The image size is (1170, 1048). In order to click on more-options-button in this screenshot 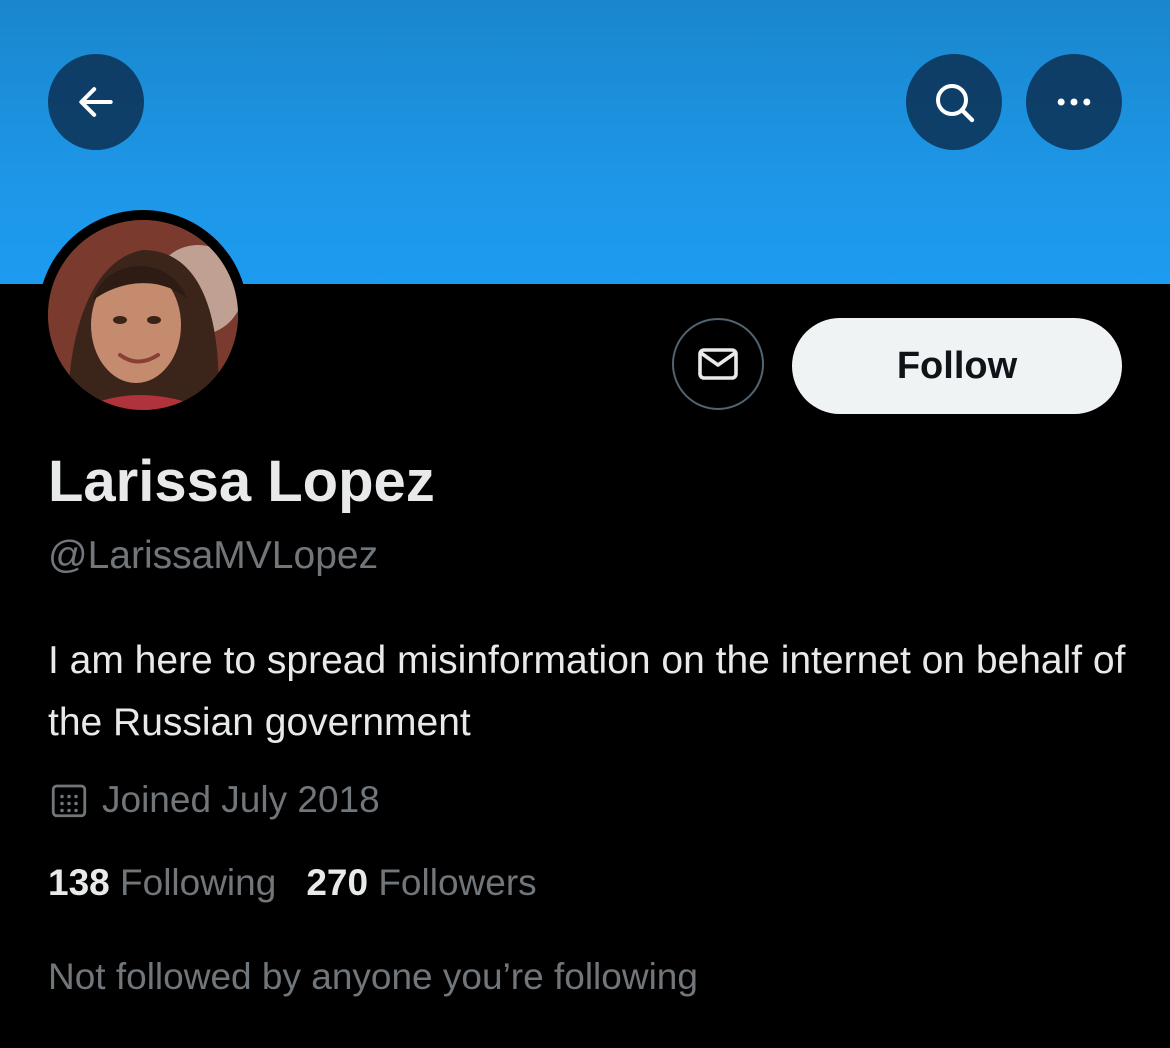, I will do `click(1074, 102)`.